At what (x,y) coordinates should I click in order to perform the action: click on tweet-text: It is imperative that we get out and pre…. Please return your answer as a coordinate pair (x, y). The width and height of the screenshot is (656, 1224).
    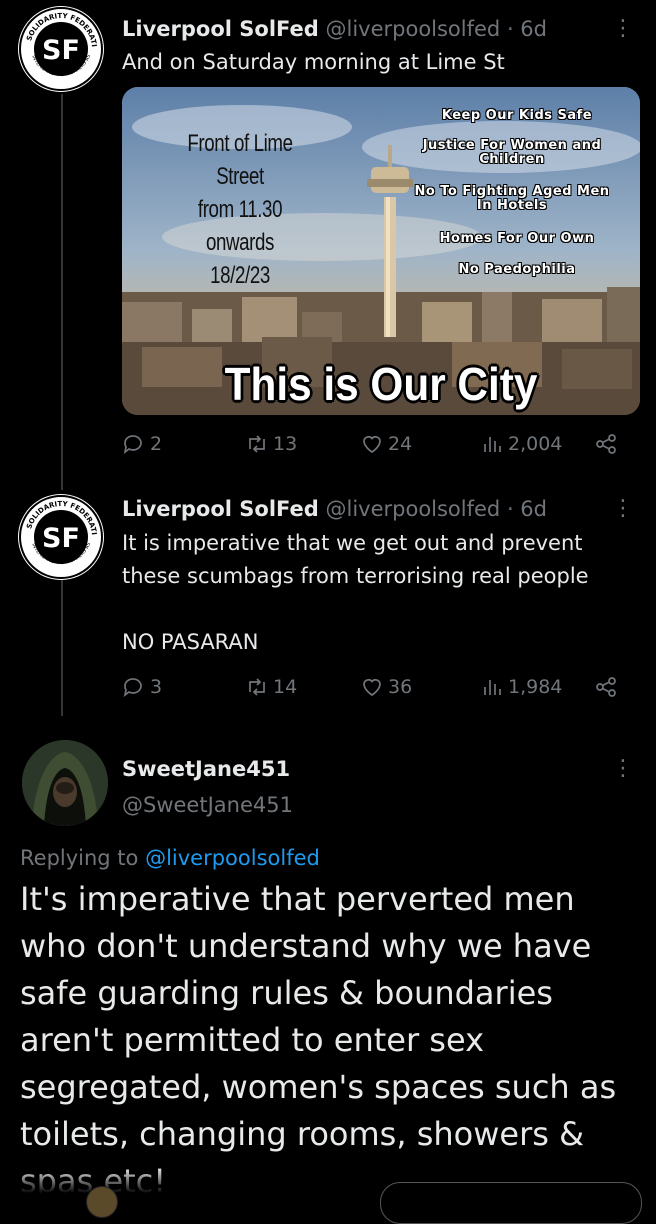
    Looking at the image, I should click on (355, 592).